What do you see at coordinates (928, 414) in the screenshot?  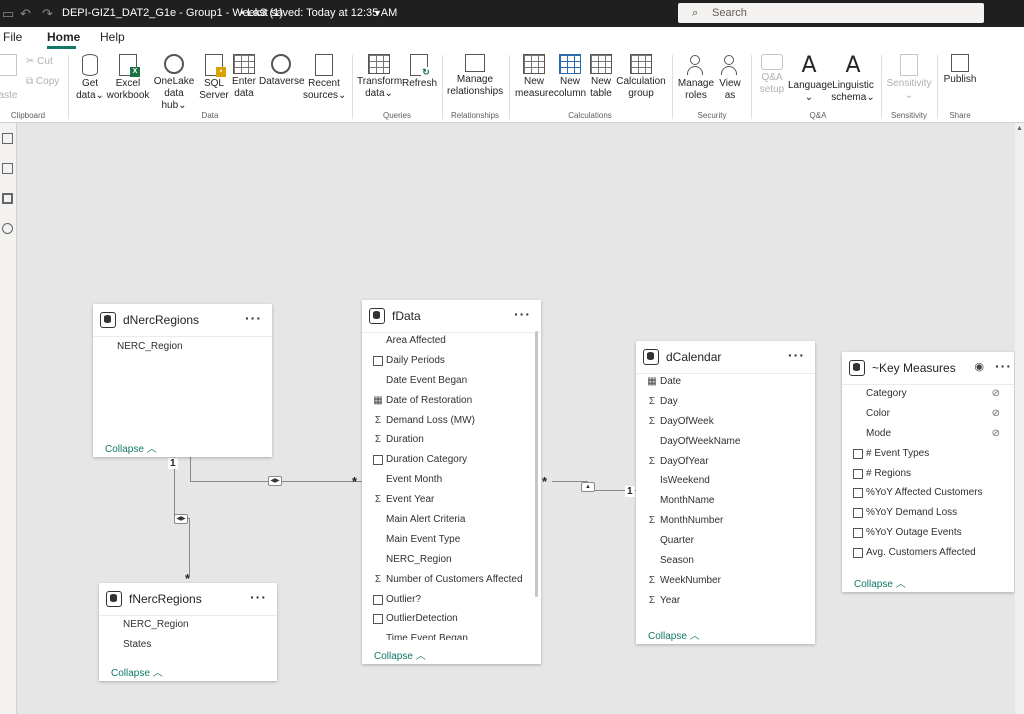 I see `field-row: Color ⊘` at bounding box center [928, 414].